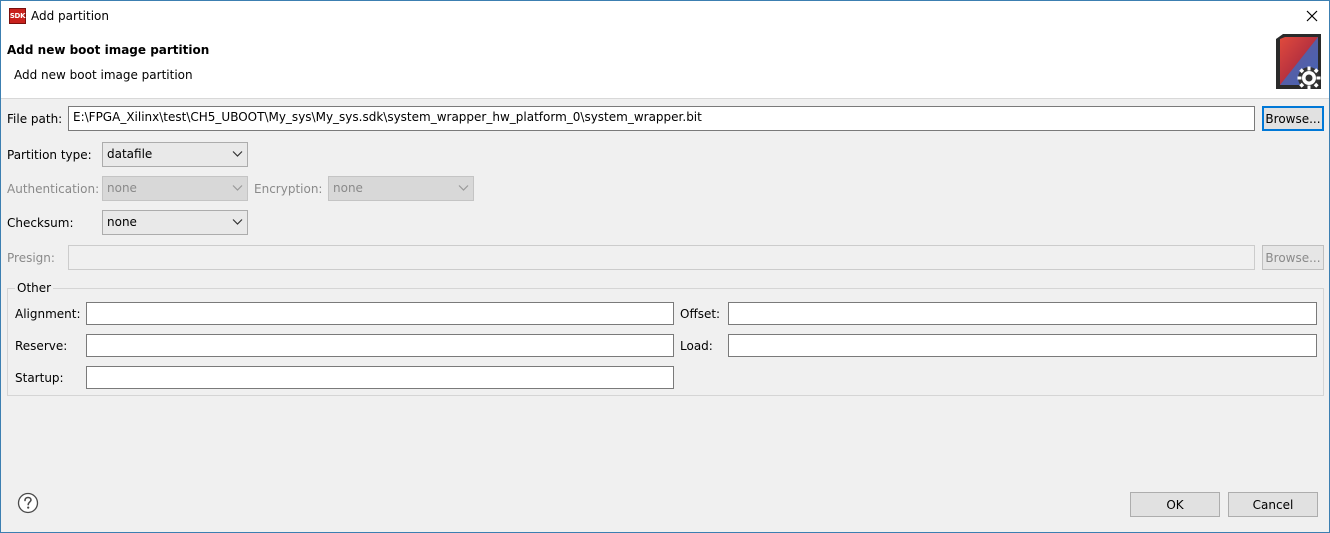 Image resolution: width=1330 pixels, height=533 pixels. Describe the element at coordinates (348, 188) in the screenshot. I see `encryption-value: none` at that location.